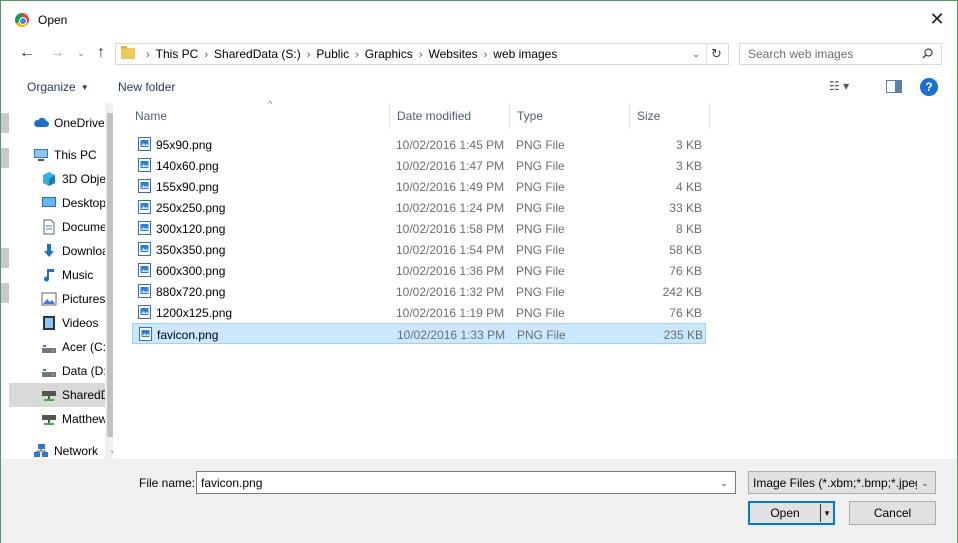 The image size is (958, 543). What do you see at coordinates (450, 166) in the screenshot?
I see `file-date: 10/02/2016 1:47 PM` at bounding box center [450, 166].